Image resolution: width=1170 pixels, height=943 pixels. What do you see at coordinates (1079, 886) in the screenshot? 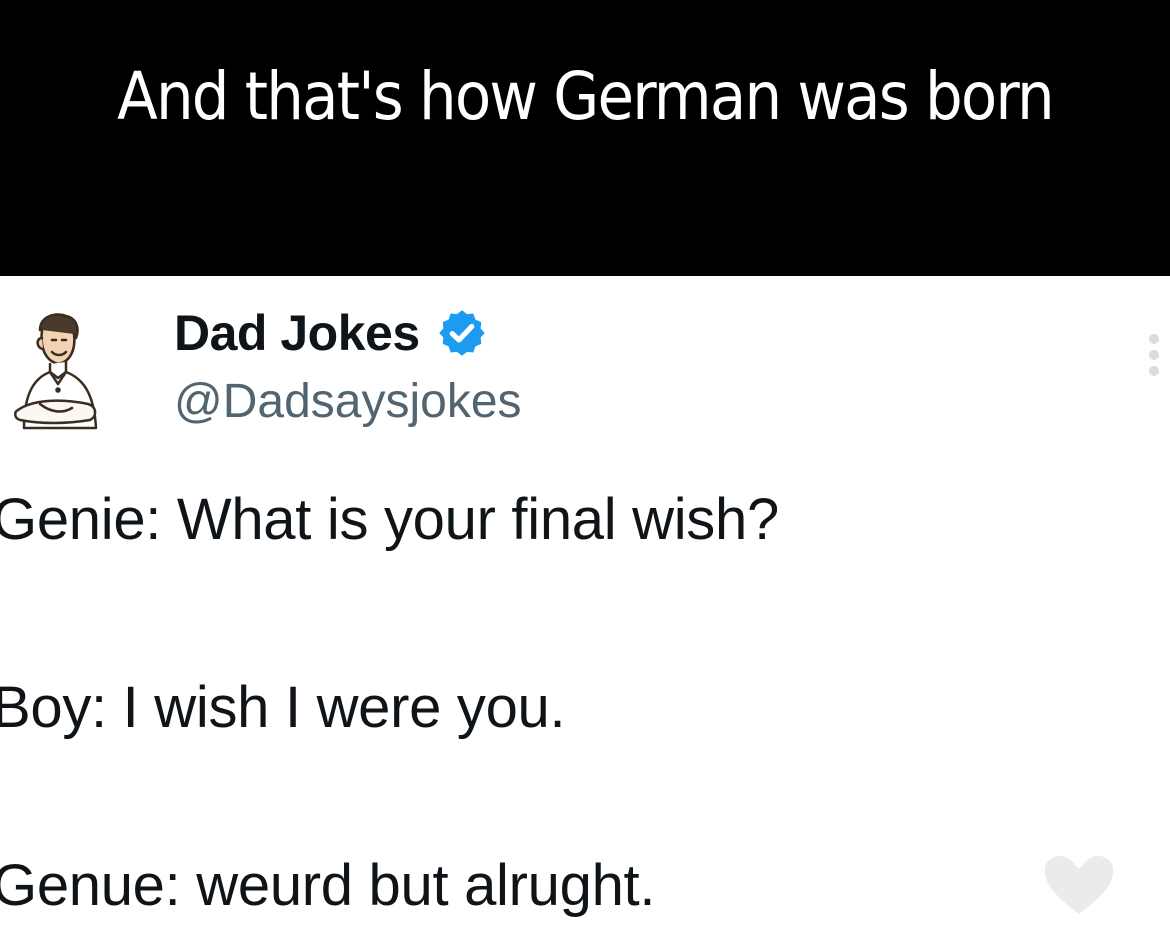
I see `heart-outline-icon` at bounding box center [1079, 886].